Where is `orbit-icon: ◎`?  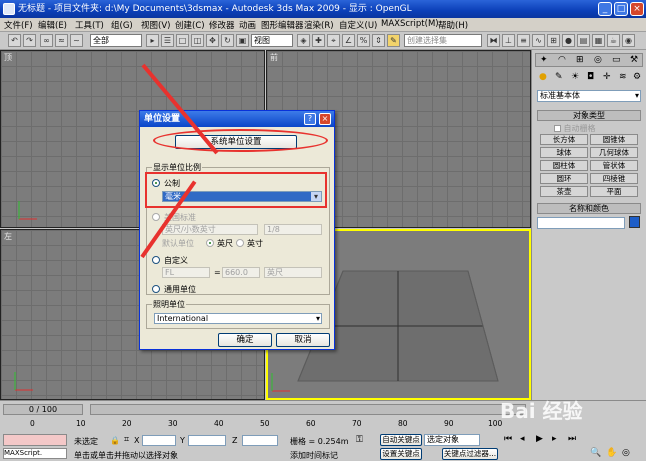 orbit-icon: ◎ is located at coordinates (626, 453).